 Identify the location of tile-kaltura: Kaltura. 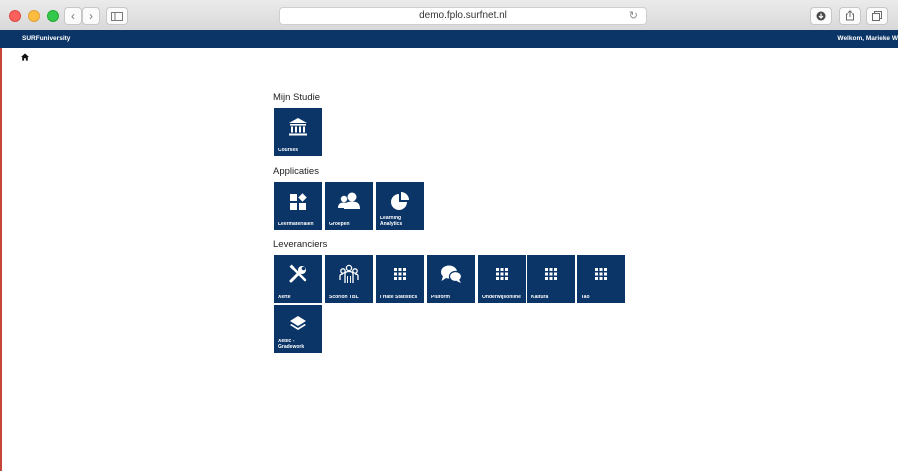
(551, 279).